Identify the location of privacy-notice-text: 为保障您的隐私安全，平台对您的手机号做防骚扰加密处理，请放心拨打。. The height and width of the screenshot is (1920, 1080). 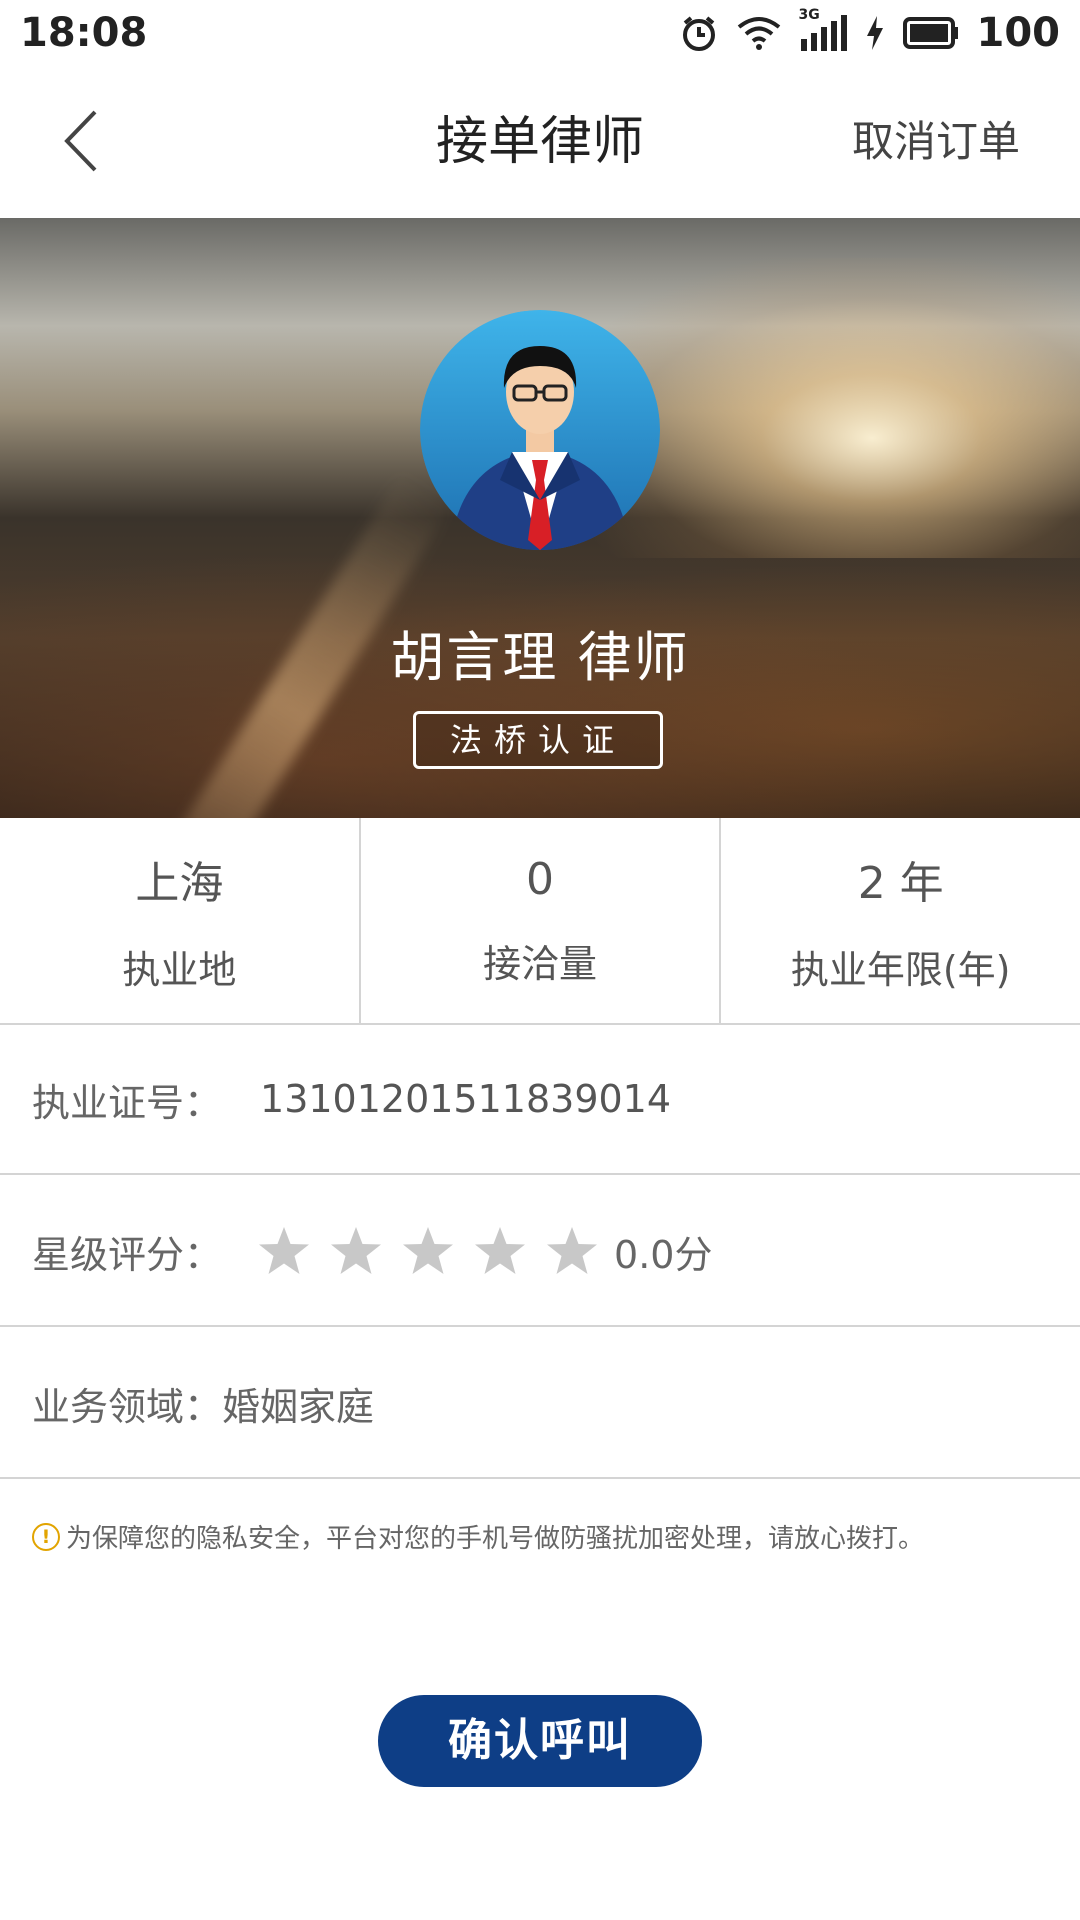
(495, 1539).